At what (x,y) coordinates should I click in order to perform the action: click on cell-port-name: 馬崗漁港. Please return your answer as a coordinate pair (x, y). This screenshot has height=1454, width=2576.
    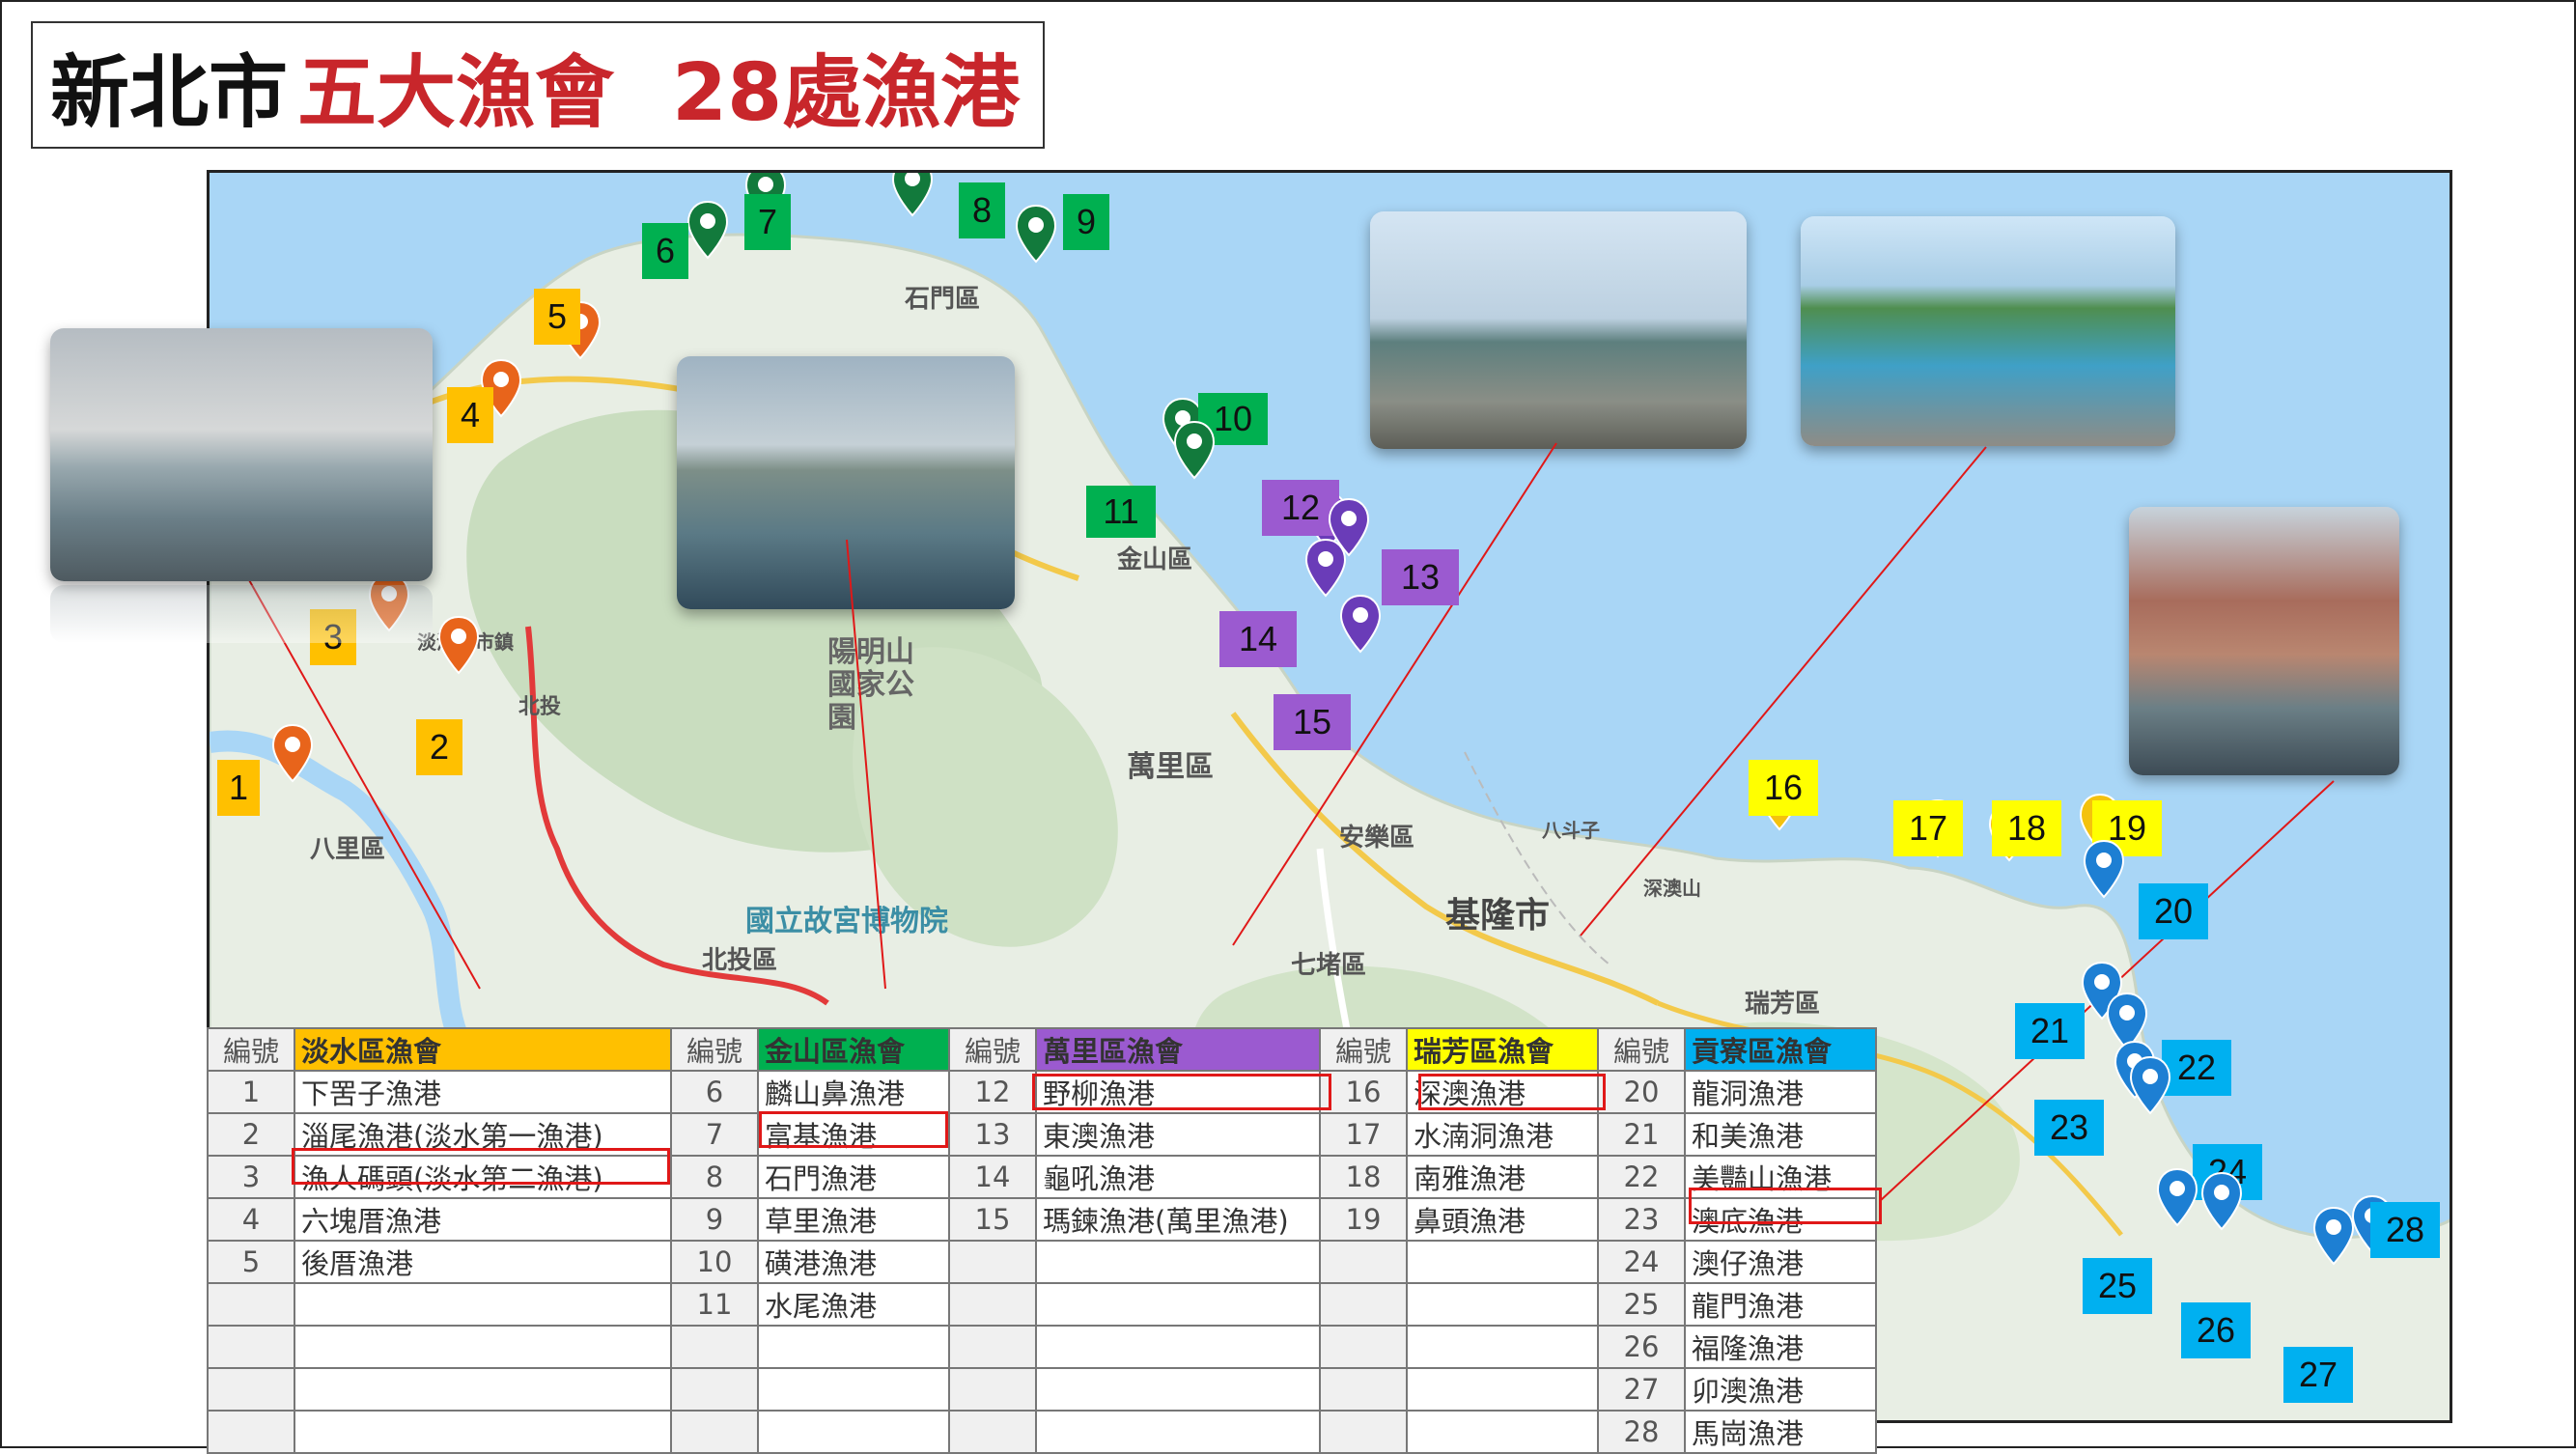
    Looking at the image, I should click on (1781, 1432).